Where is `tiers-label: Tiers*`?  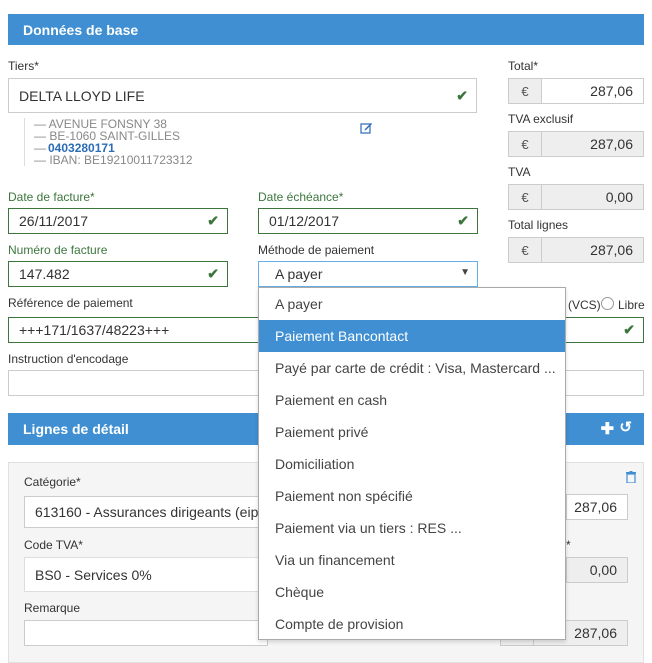
tiers-label: Tiers* is located at coordinates (23, 66).